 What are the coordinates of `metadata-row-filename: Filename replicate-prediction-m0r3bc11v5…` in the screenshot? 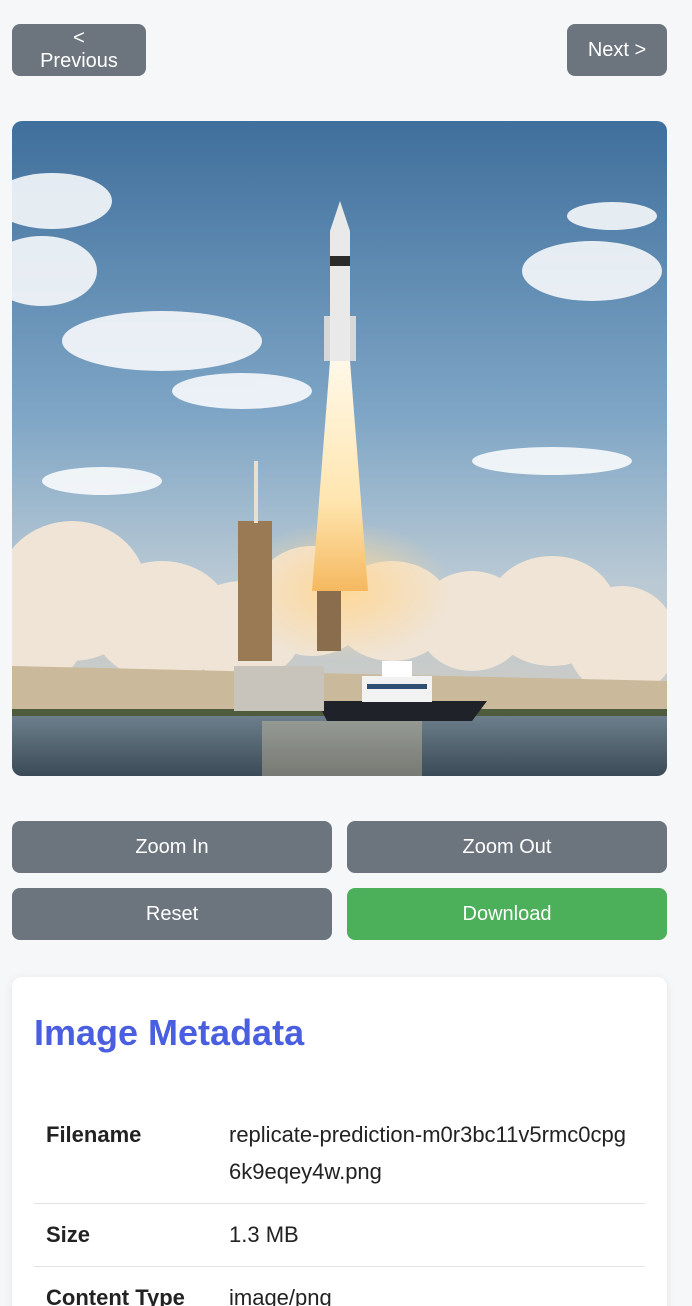 It's located at (339, 1158).